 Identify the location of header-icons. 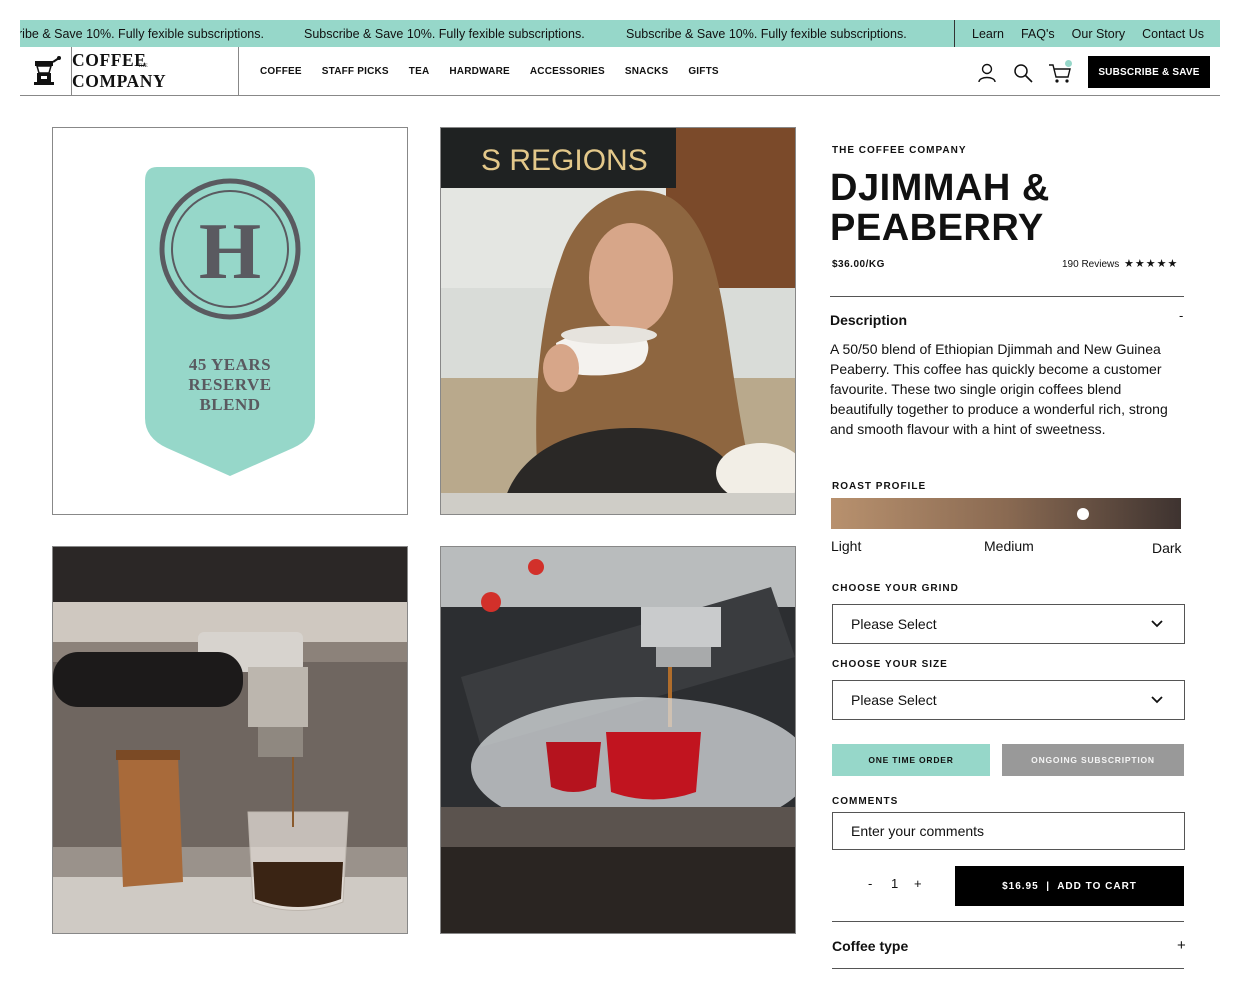
(1024, 72).